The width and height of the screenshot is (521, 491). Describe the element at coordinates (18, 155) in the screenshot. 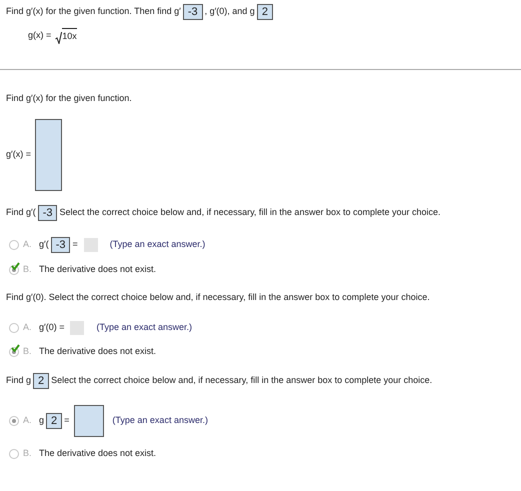

I see `answer-label: g′(x) =` at that location.